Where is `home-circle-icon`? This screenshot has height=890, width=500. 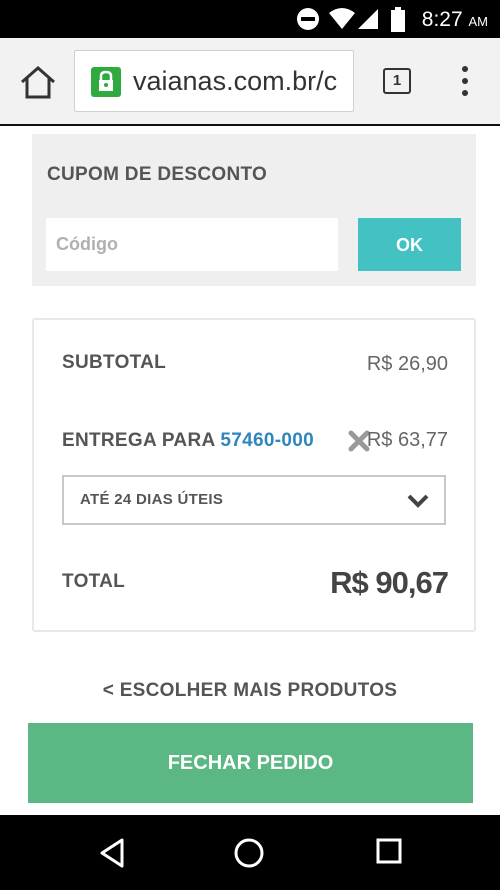 home-circle-icon is located at coordinates (249, 853).